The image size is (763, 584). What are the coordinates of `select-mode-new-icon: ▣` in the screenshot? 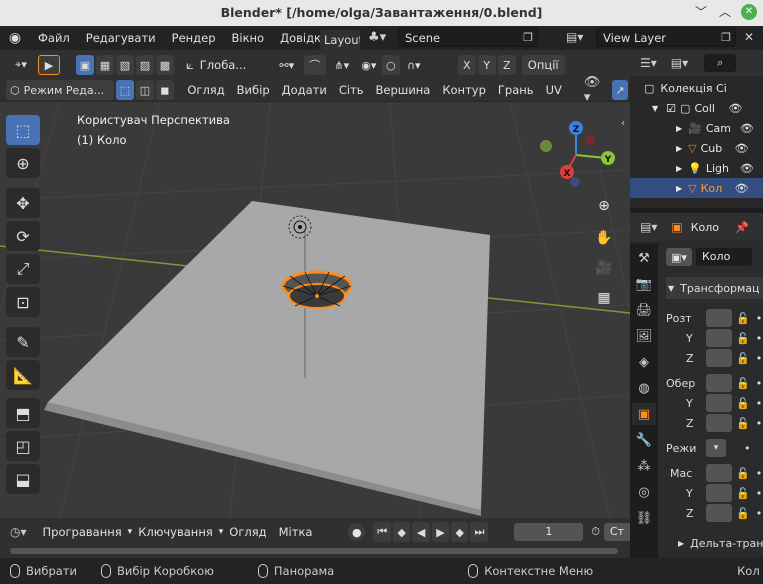 It's located at (85, 65).